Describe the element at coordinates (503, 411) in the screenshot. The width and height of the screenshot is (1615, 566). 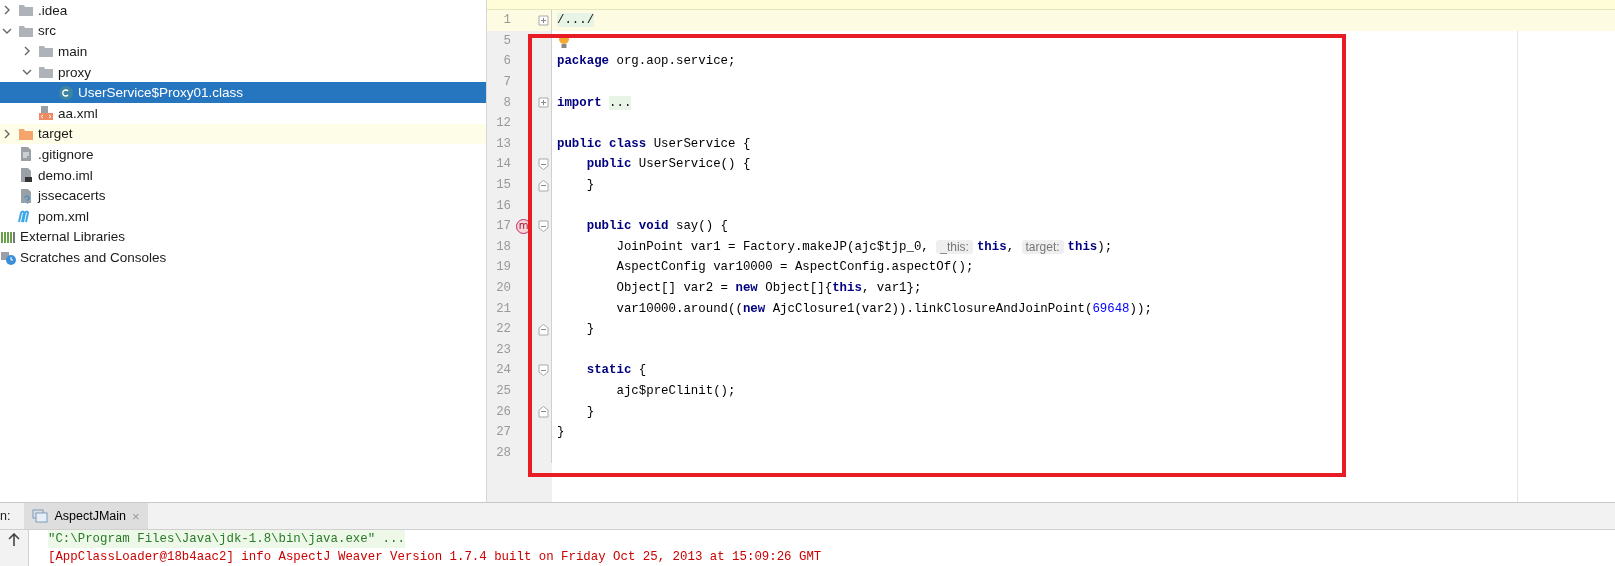
I see `line-number: 26` at that location.